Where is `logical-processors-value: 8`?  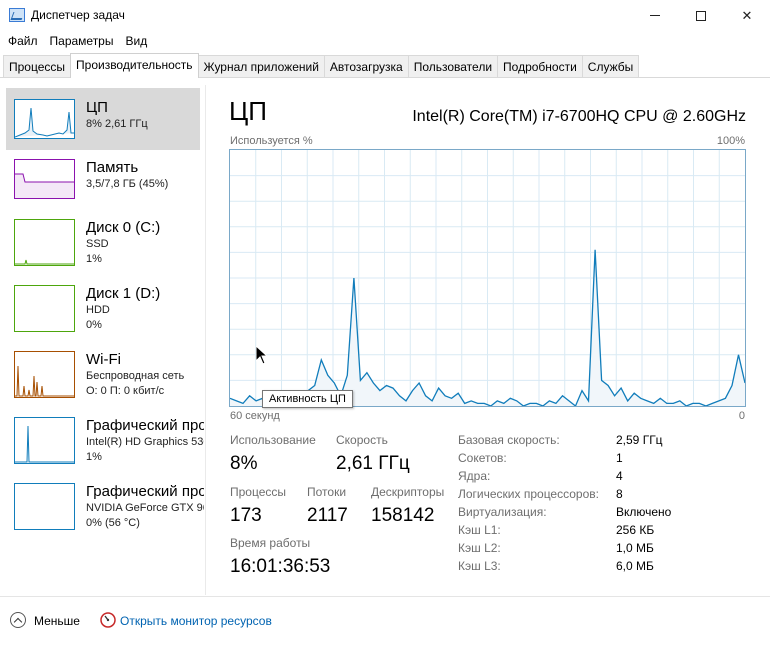 logical-processors-value: 8 is located at coordinates (619, 494).